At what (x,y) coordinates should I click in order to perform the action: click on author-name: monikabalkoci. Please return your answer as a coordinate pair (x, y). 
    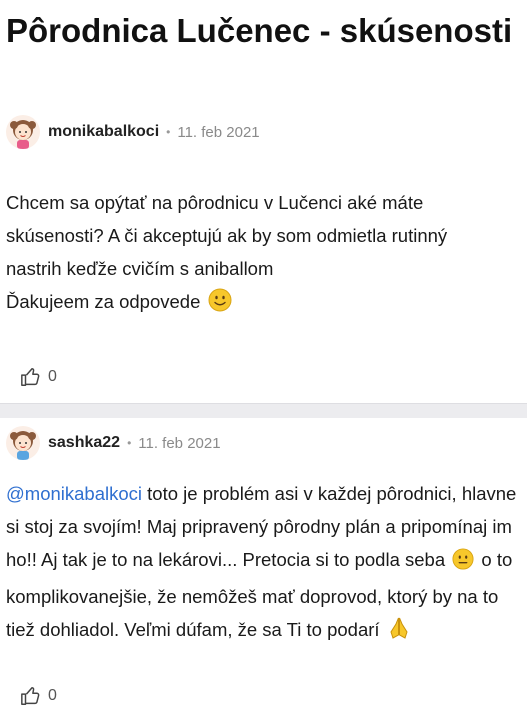
    Looking at the image, I should click on (103, 132).